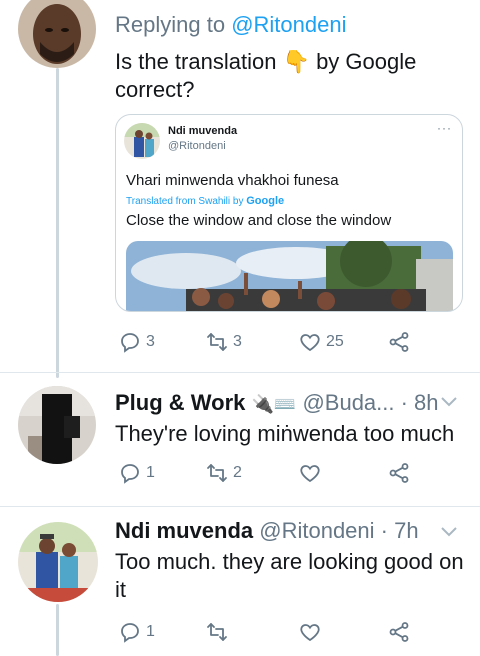  I want to click on tweet-text-line2: correct?, so click(155, 89).